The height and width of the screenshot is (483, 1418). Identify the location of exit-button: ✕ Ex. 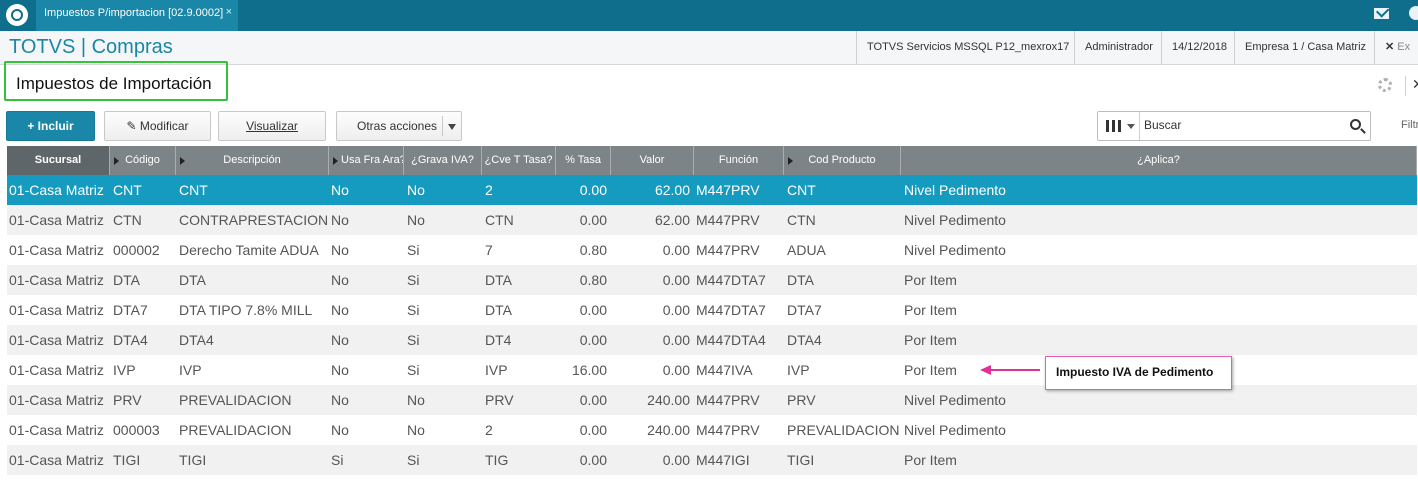
(1396, 47).